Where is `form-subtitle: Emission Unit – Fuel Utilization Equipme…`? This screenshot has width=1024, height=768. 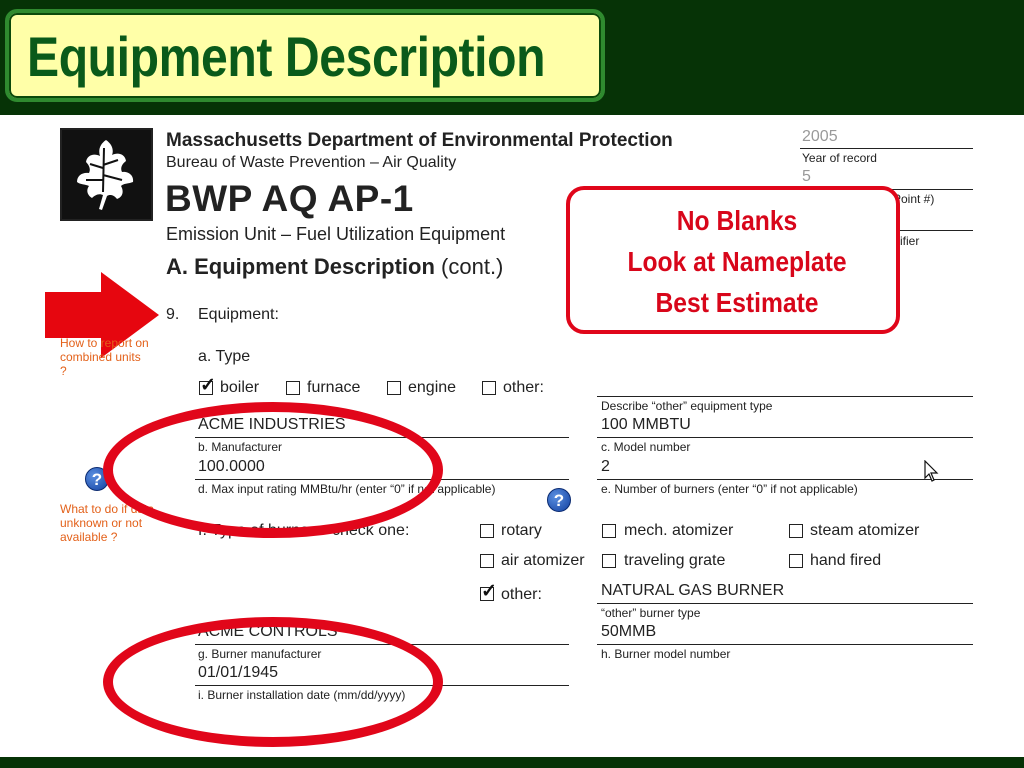
form-subtitle: Emission Unit – Fuel Utilization Equipme… is located at coordinates (336, 234).